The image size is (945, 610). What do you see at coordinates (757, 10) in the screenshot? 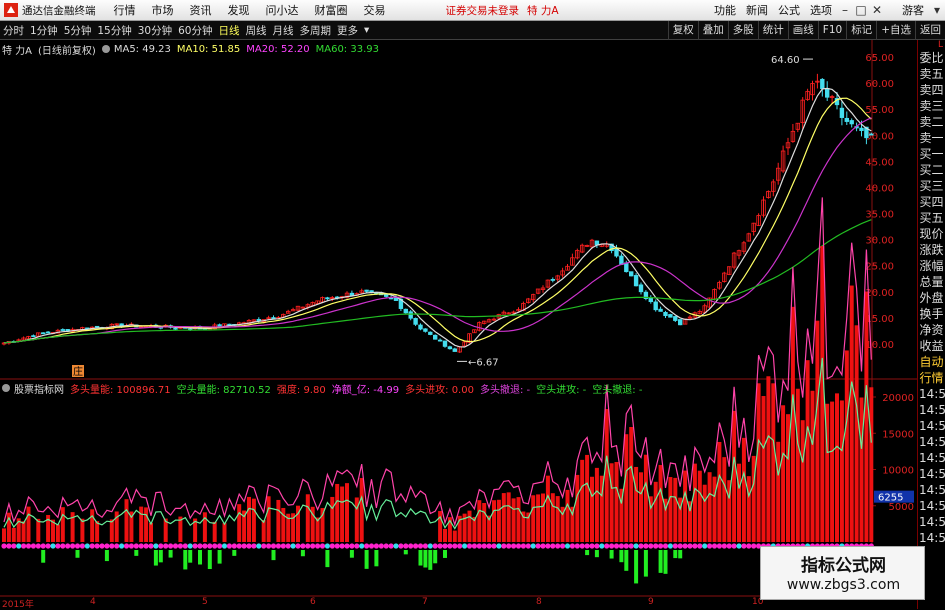
I see `menu-newsfeed: 新闻` at bounding box center [757, 10].